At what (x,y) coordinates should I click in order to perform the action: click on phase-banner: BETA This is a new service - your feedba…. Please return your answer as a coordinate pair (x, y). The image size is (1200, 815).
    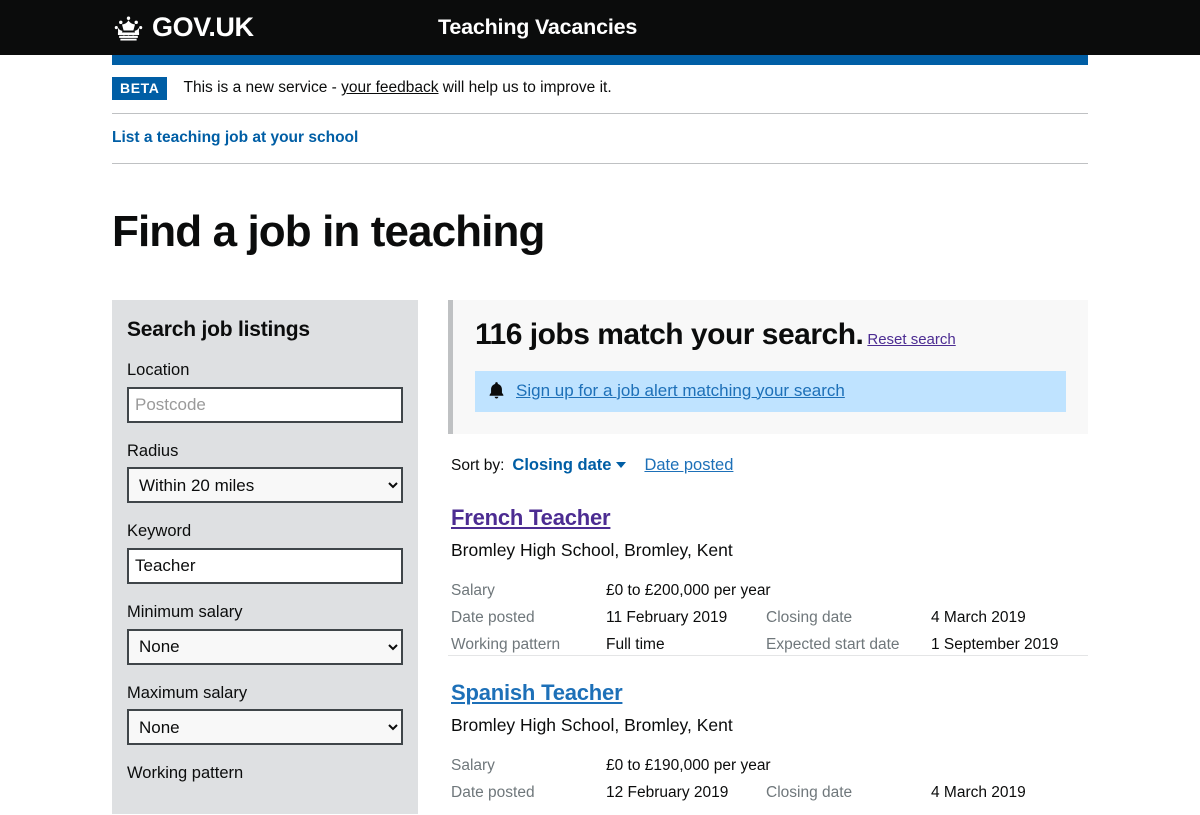
    Looking at the image, I should click on (600, 89).